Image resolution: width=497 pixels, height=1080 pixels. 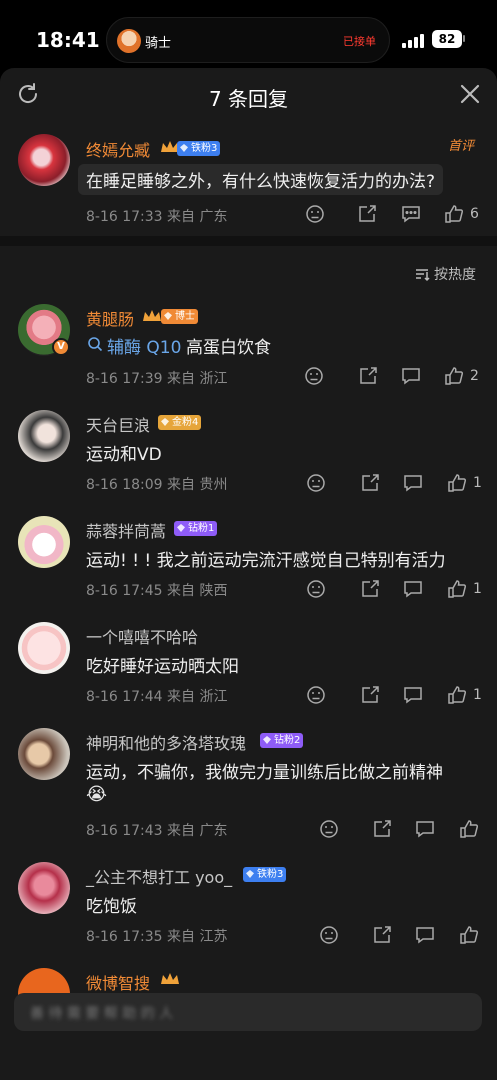 I want to click on comment-meta: 8-16 17:44 来自 浙江, so click(x=157, y=697).